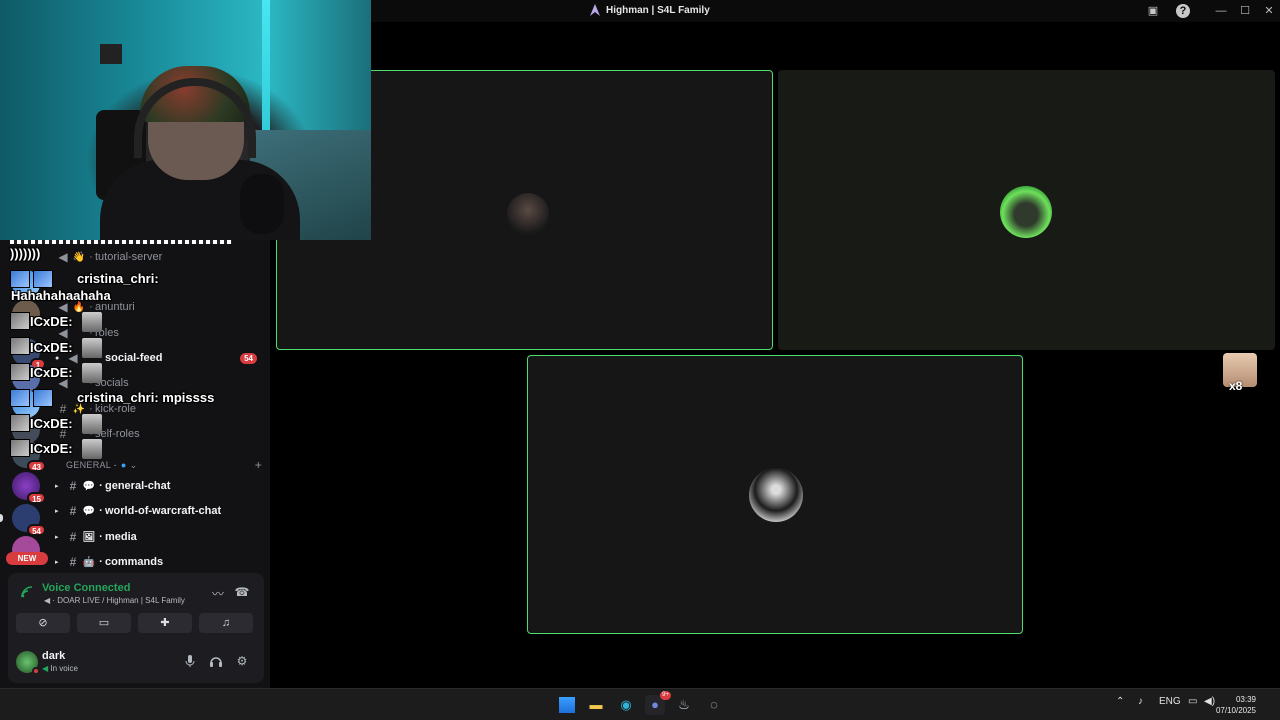 The image size is (1280, 720). Describe the element at coordinates (28, 663) in the screenshot. I see `avatar` at that location.